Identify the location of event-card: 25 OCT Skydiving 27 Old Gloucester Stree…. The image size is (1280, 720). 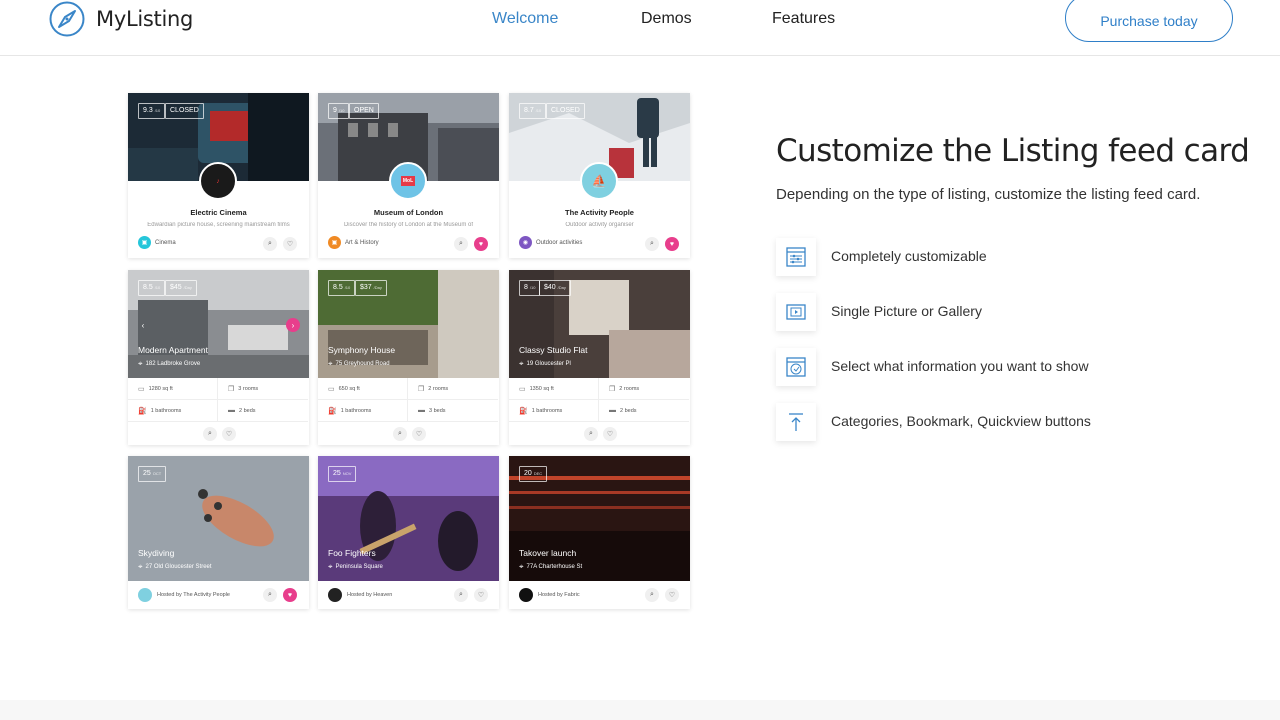
(218, 532).